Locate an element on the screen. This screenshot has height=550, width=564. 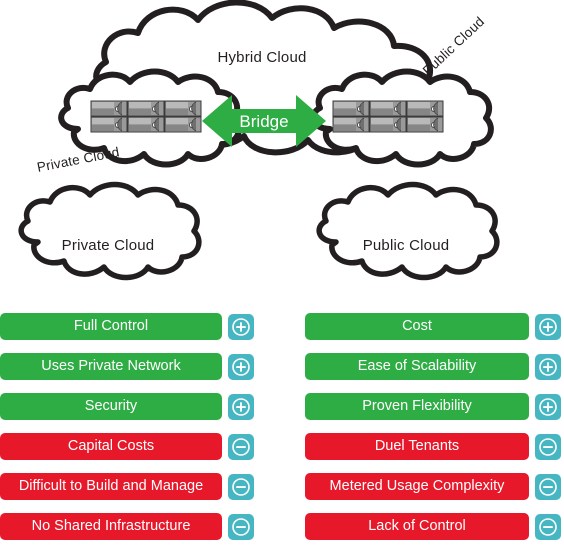
advantage-bar: Full Control is located at coordinates (111, 326).